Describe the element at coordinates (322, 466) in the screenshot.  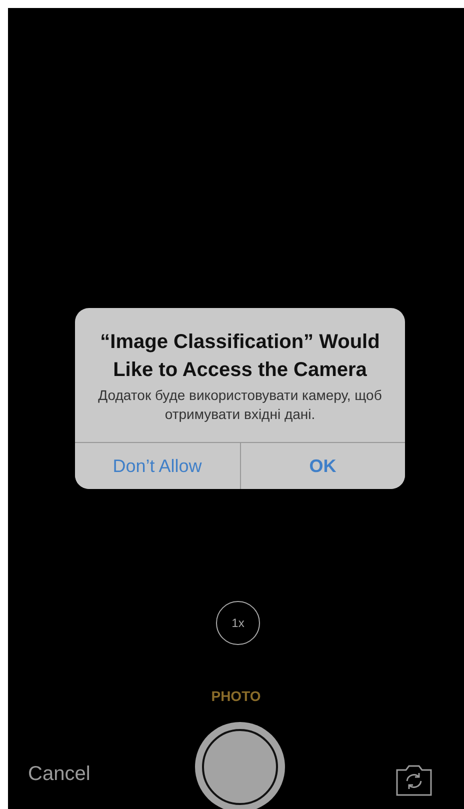
I see `ok-button: OK` at that location.